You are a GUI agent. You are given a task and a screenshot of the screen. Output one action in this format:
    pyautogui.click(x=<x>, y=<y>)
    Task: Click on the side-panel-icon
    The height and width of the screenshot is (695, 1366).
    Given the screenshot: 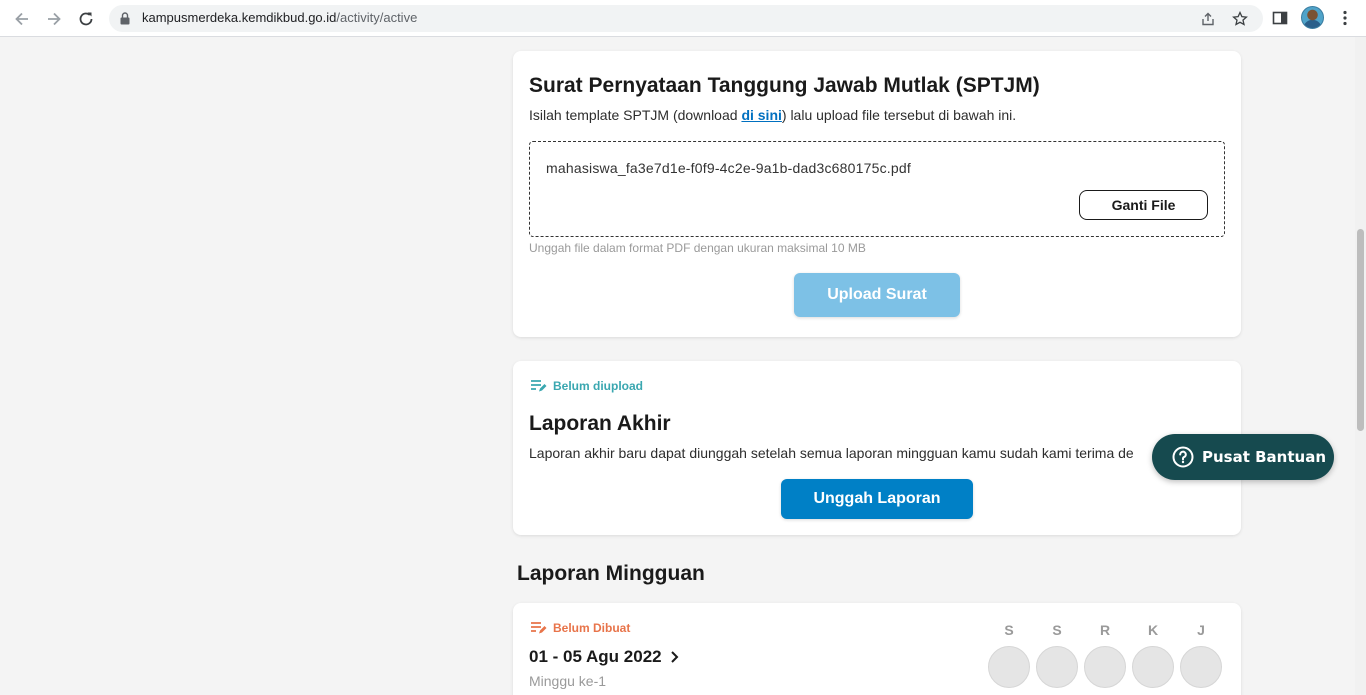 What is the action you would take?
    pyautogui.click(x=1280, y=18)
    